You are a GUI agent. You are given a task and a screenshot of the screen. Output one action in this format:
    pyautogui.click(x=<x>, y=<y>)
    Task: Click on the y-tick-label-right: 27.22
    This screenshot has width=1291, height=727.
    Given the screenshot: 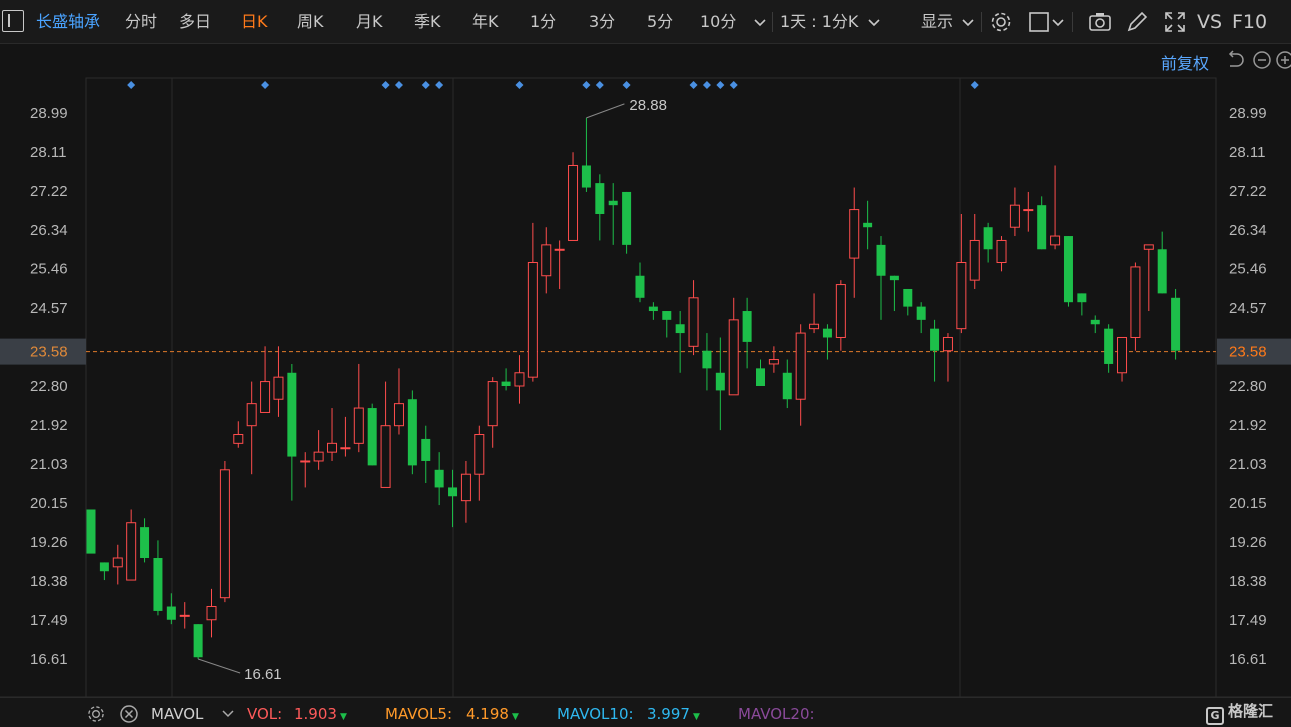 What is the action you would take?
    pyautogui.click(x=1248, y=191)
    